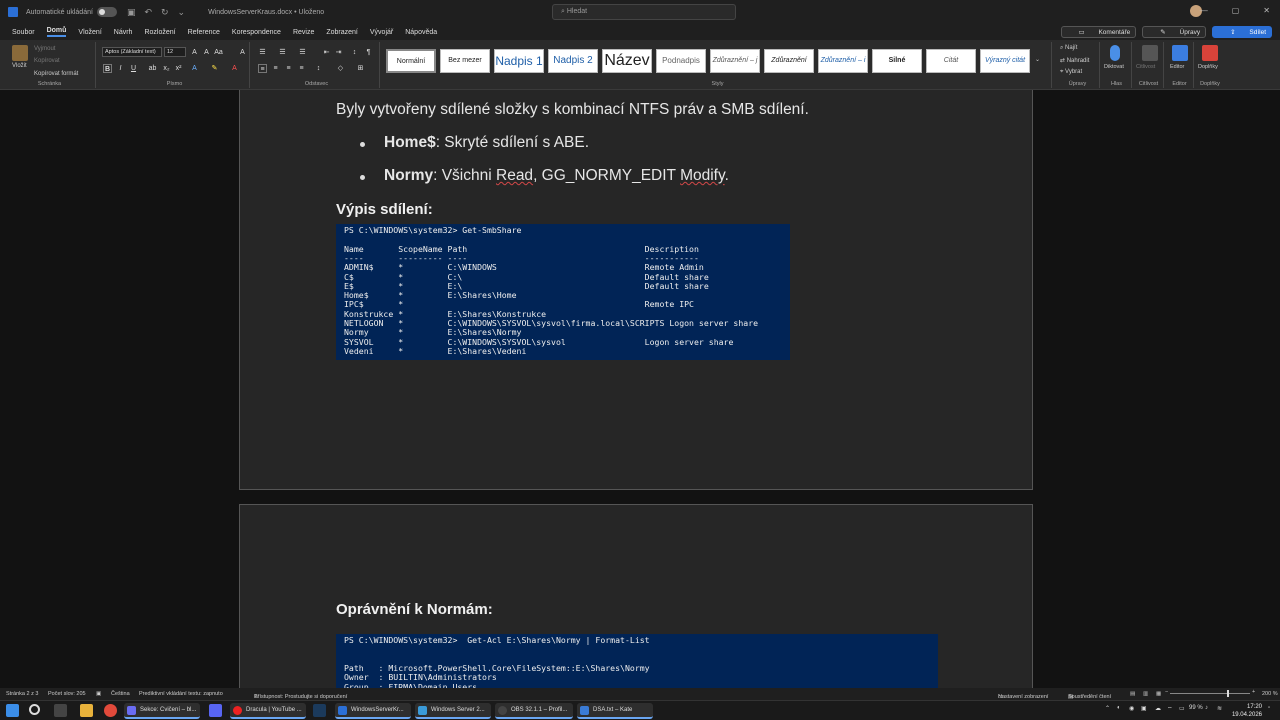 Image resolution: width=1280 pixels, height=720 pixels. What do you see at coordinates (465, 61) in the screenshot?
I see `style-no-spacing: Bez mezer` at bounding box center [465, 61].